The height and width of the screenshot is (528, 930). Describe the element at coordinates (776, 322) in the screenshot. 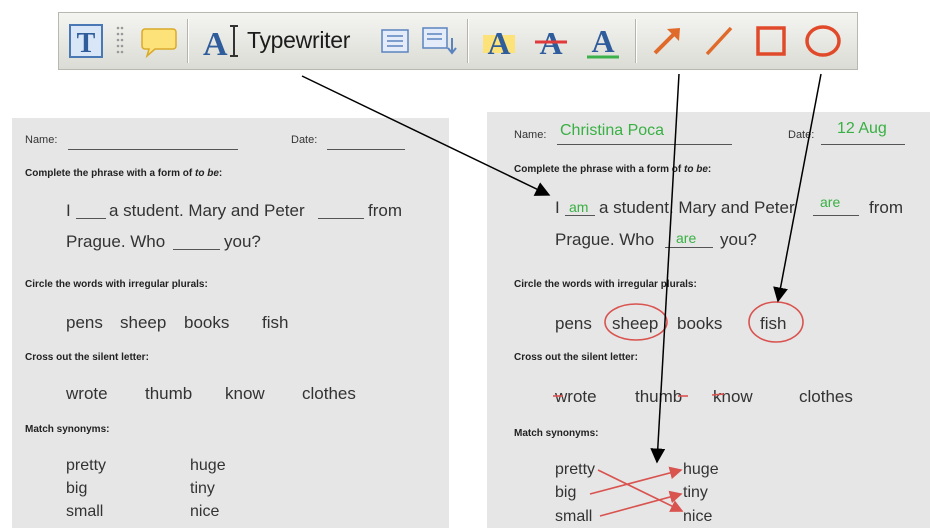

I see `circle-annotation-fish` at that location.